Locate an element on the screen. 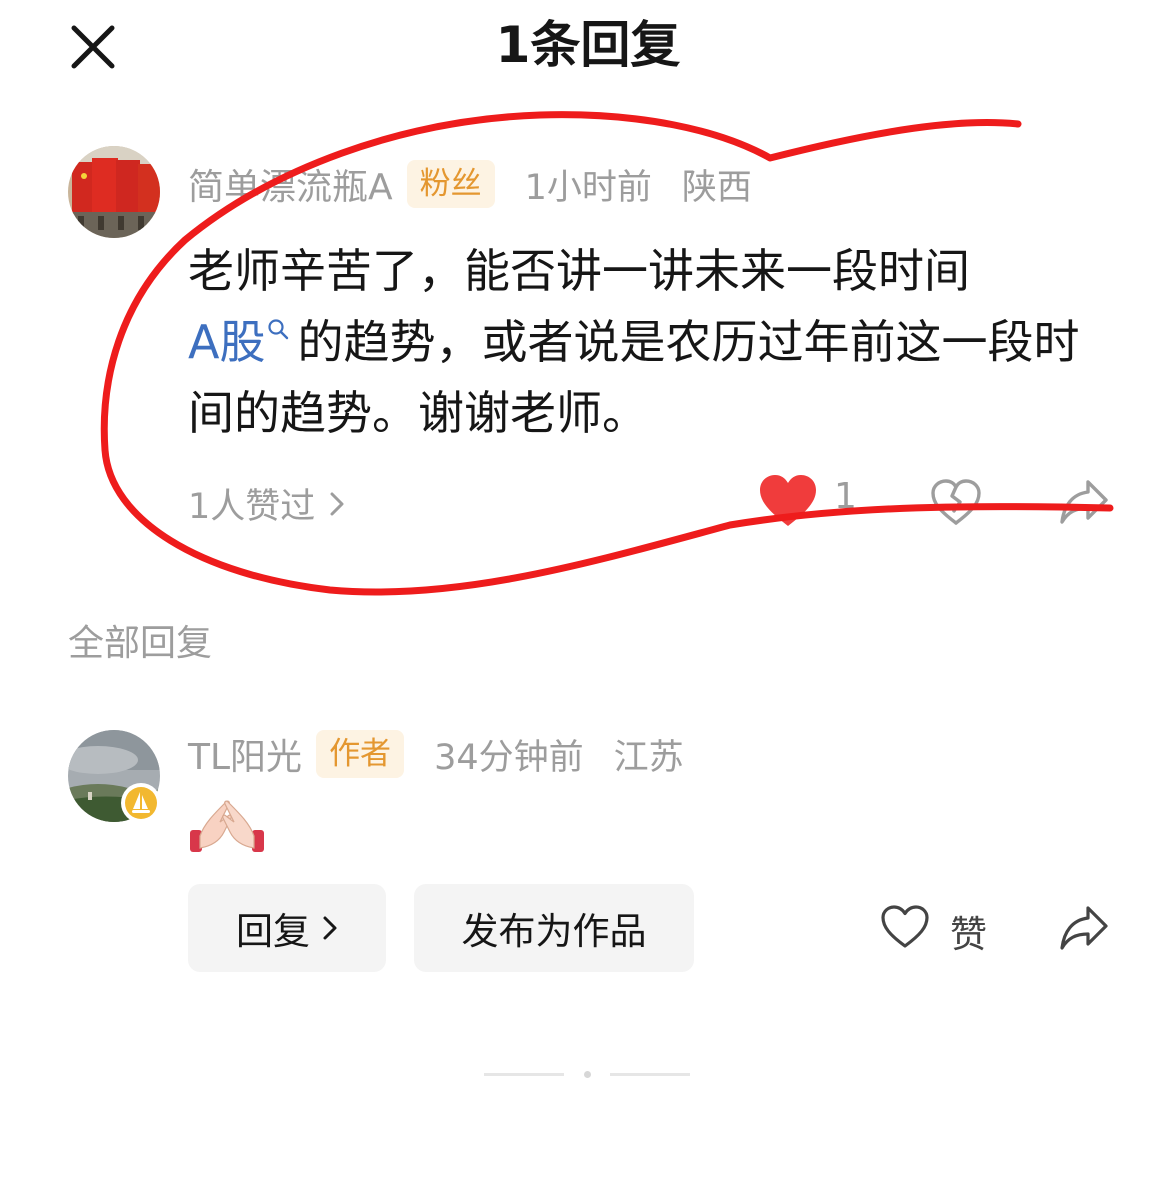 The width and height of the screenshot is (1176, 1203). verified-badge-icon is located at coordinates (141, 803).